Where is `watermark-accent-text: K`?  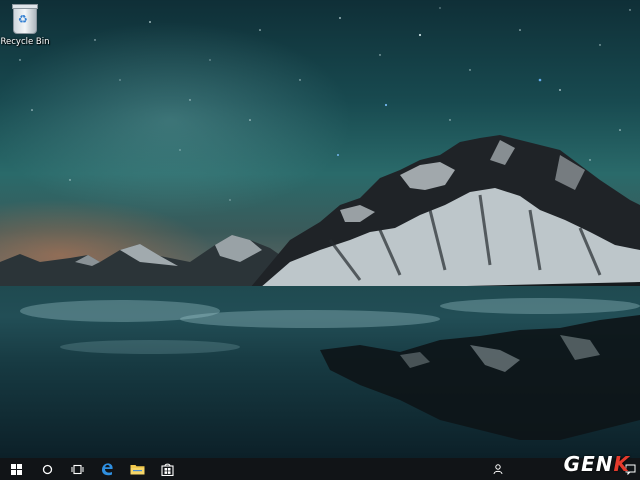 watermark-accent-text: K is located at coordinates (621, 464).